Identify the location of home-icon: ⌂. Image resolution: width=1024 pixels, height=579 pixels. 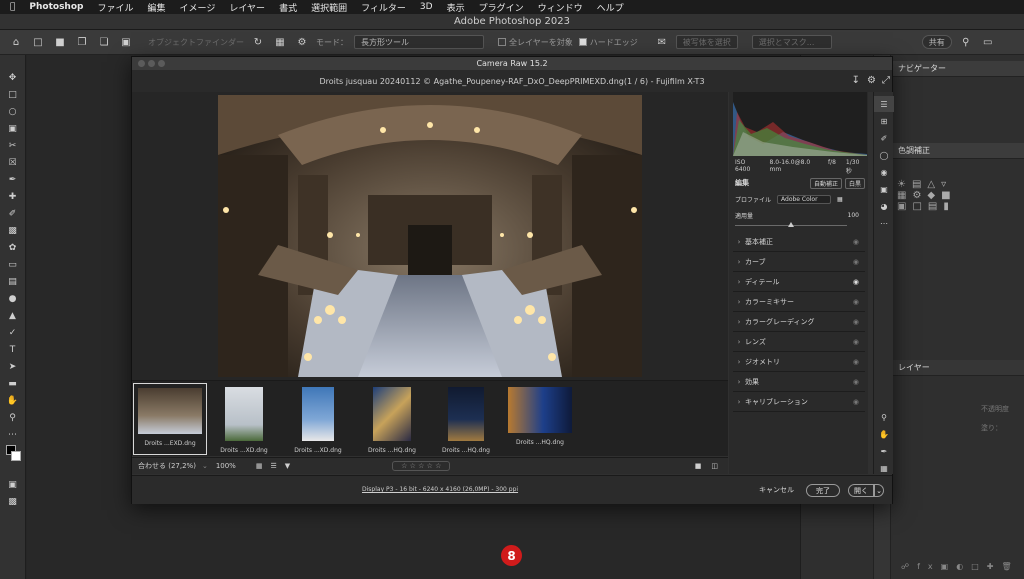
(16, 42).